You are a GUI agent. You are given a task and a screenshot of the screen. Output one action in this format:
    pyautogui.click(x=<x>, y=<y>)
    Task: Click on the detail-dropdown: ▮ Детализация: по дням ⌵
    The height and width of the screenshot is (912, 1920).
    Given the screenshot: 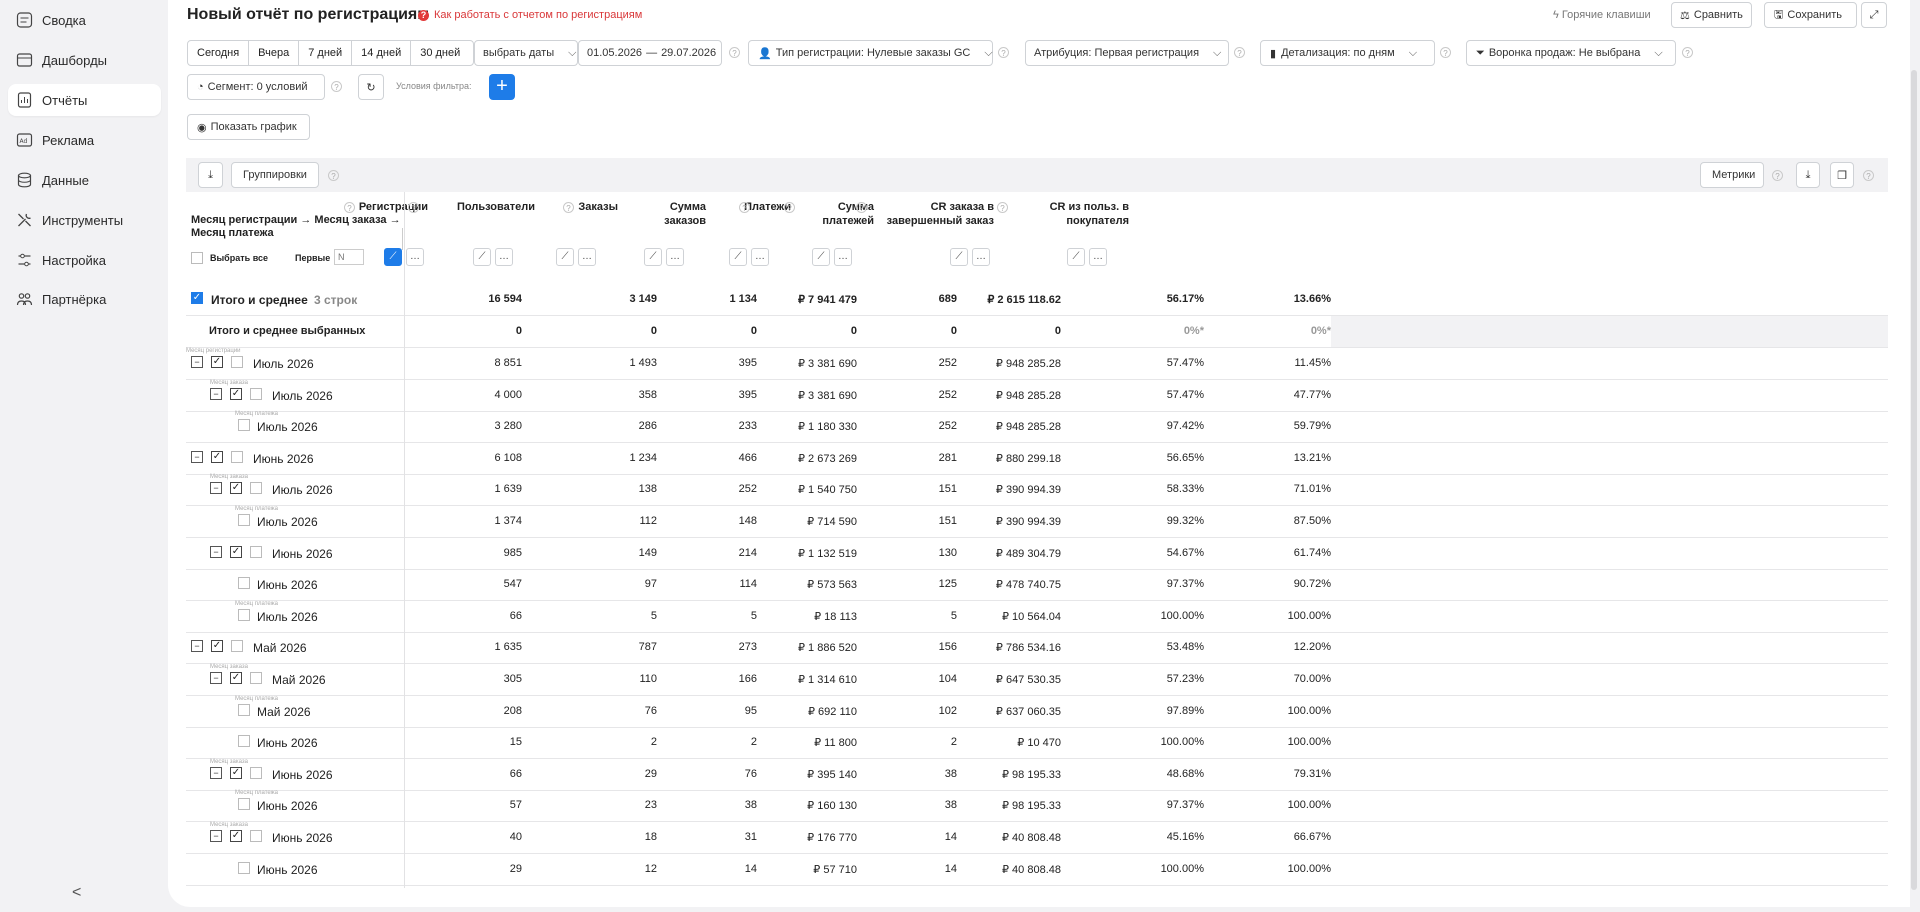 What is the action you would take?
    pyautogui.click(x=1347, y=53)
    